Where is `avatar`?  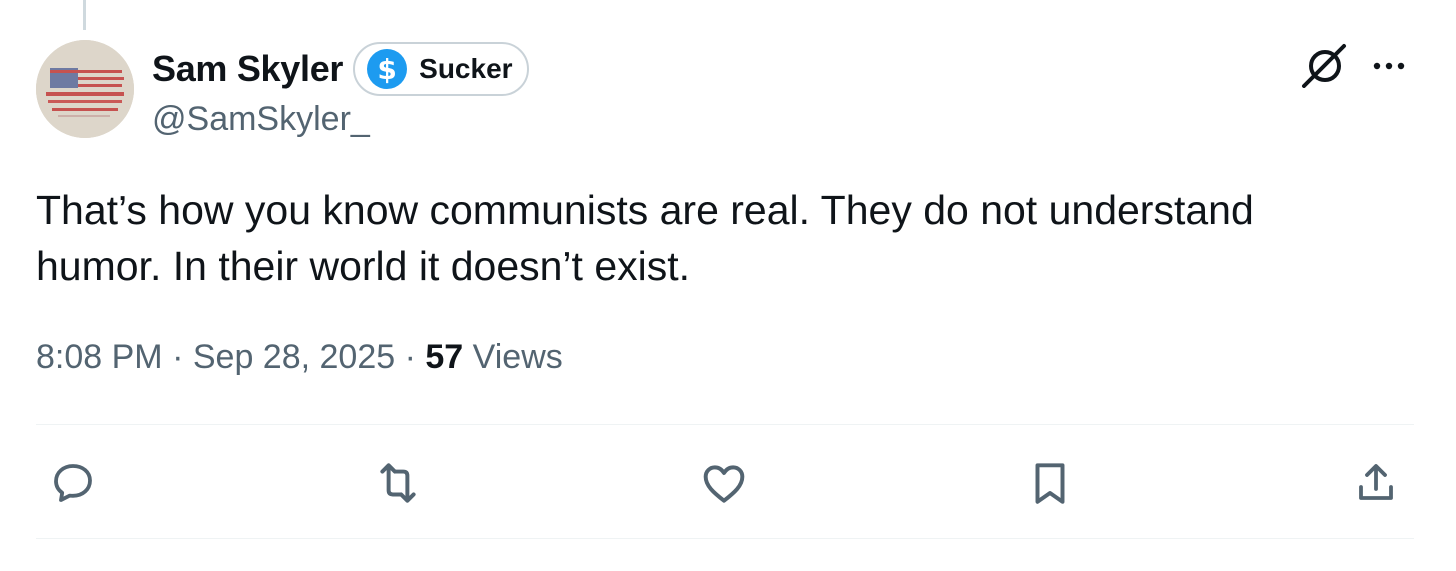 avatar is located at coordinates (85, 89).